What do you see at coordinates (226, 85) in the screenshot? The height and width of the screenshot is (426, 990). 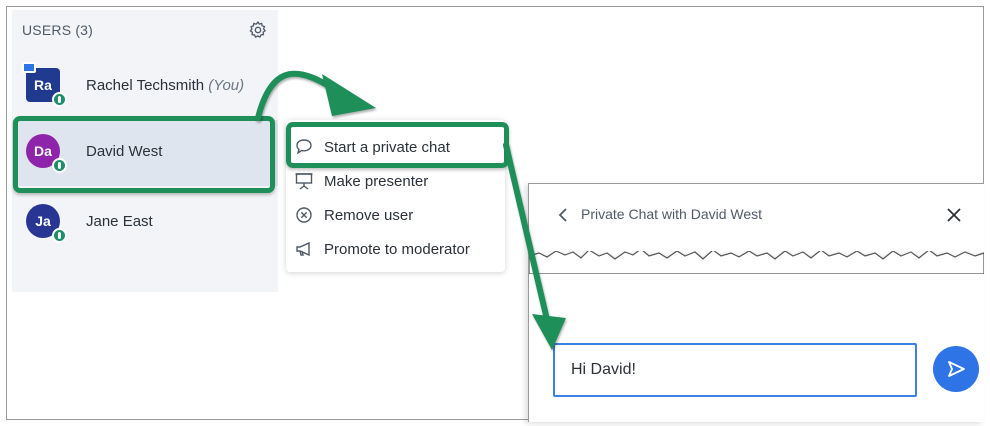 I see `you-label: (You)` at bounding box center [226, 85].